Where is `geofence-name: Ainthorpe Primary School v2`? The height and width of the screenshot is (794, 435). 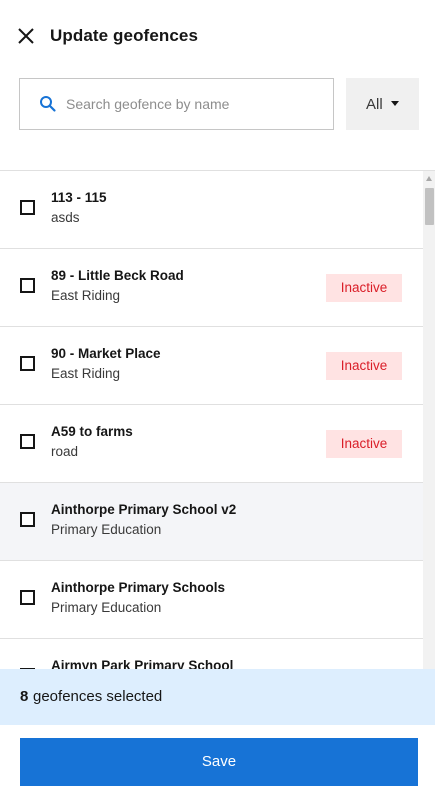
geofence-name: Ainthorpe Primary School v2 is located at coordinates (144, 509).